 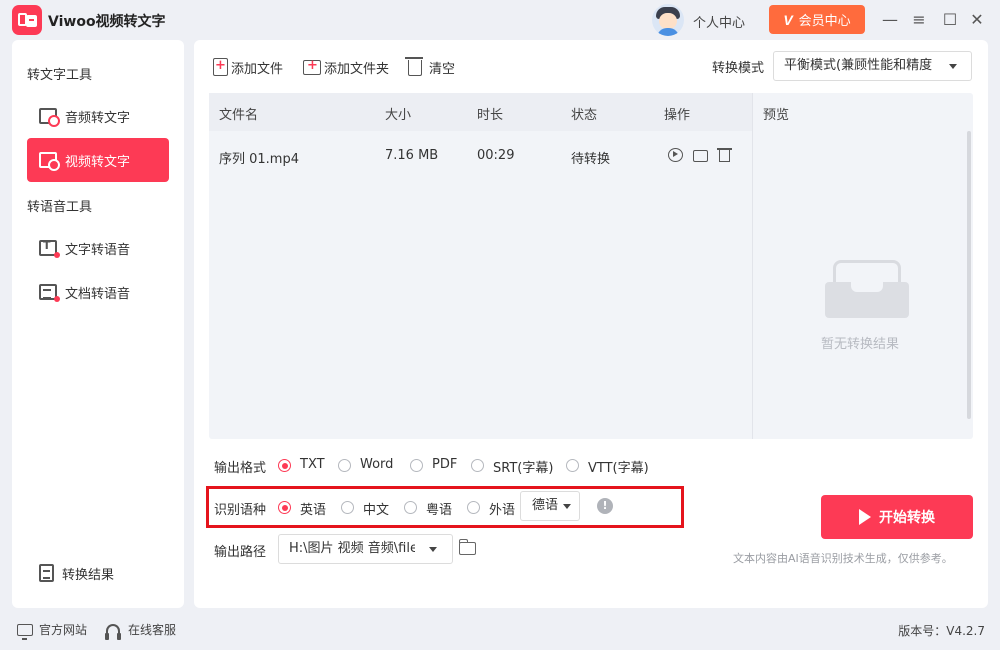 I want to click on close-icon: ✕, so click(x=977, y=20).